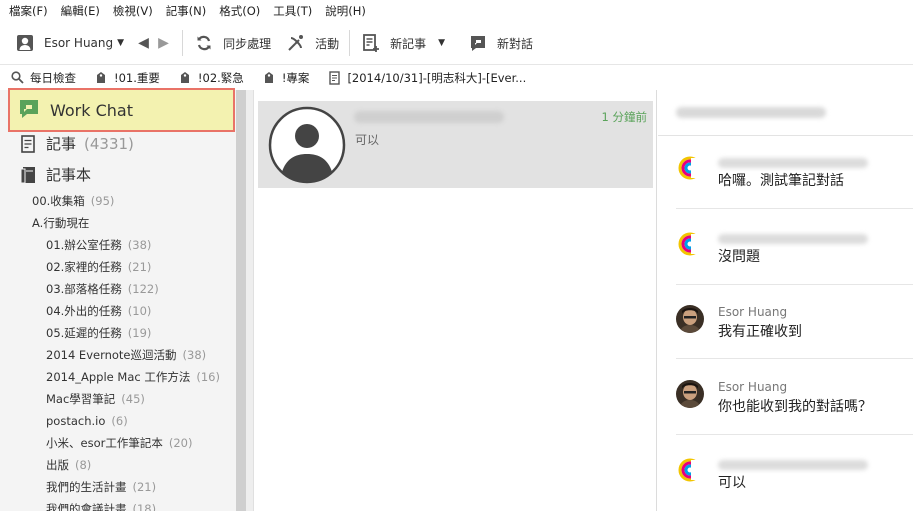 The width and height of the screenshot is (913, 511). Describe the element at coordinates (118, 201) in the screenshot. I see `sidebar-item-notebook: 00.收集箱 (95)` at that location.